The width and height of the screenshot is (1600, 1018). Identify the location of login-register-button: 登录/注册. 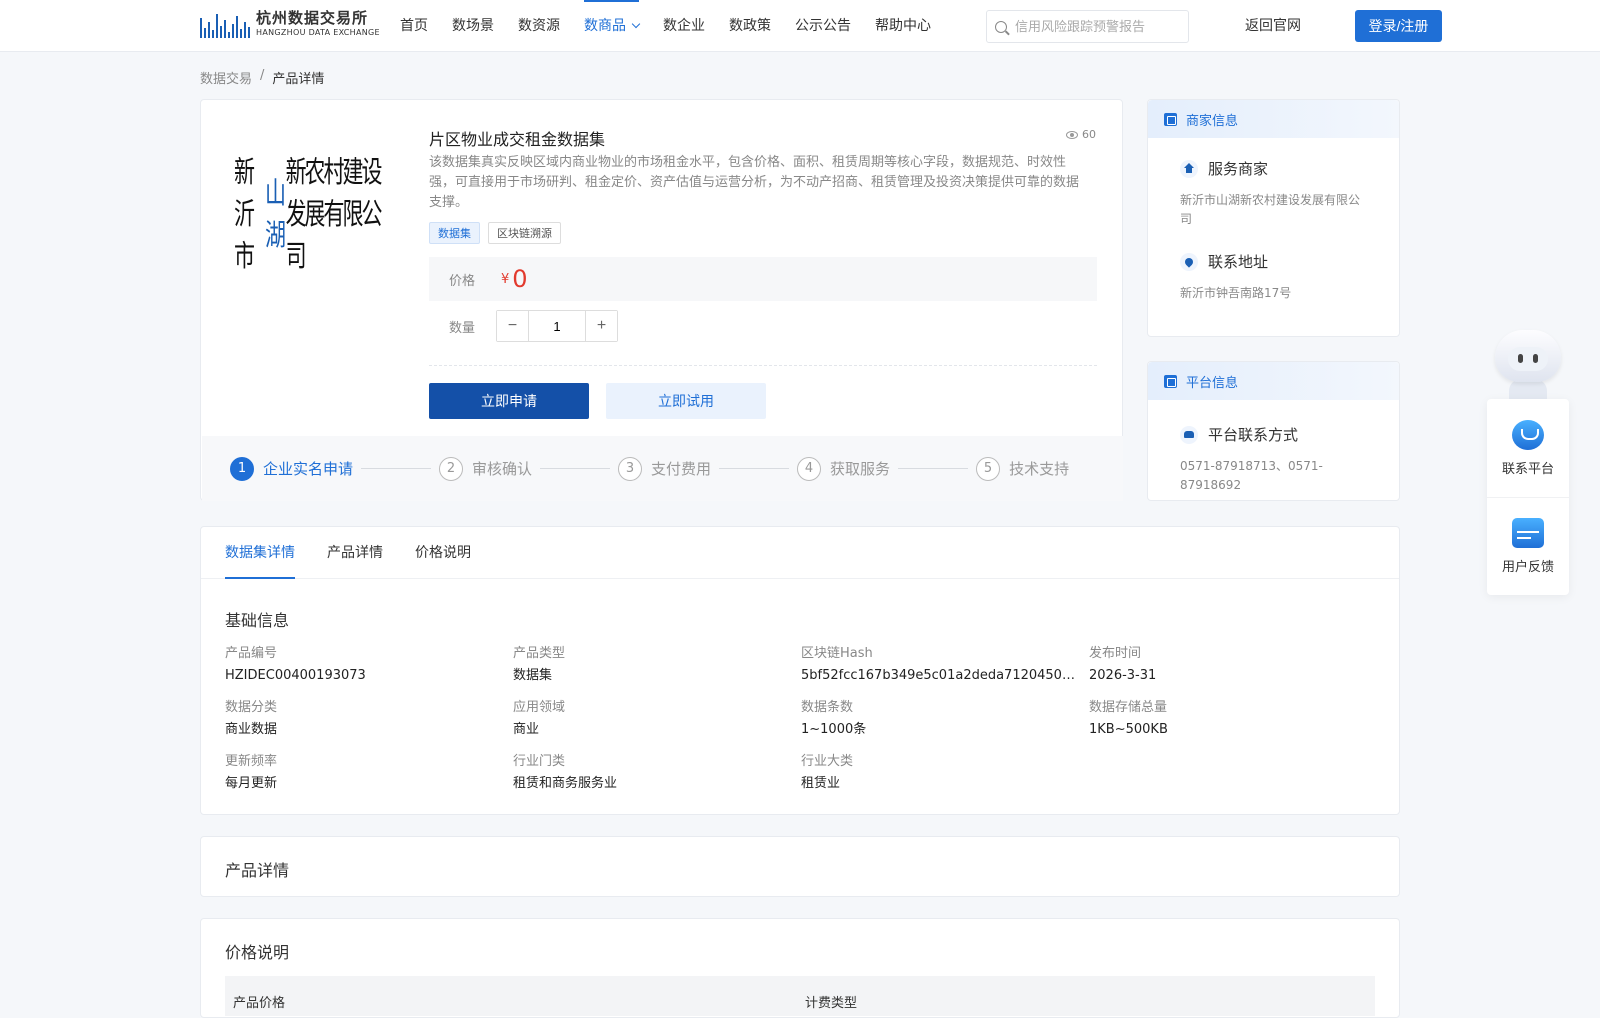
(1398, 26).